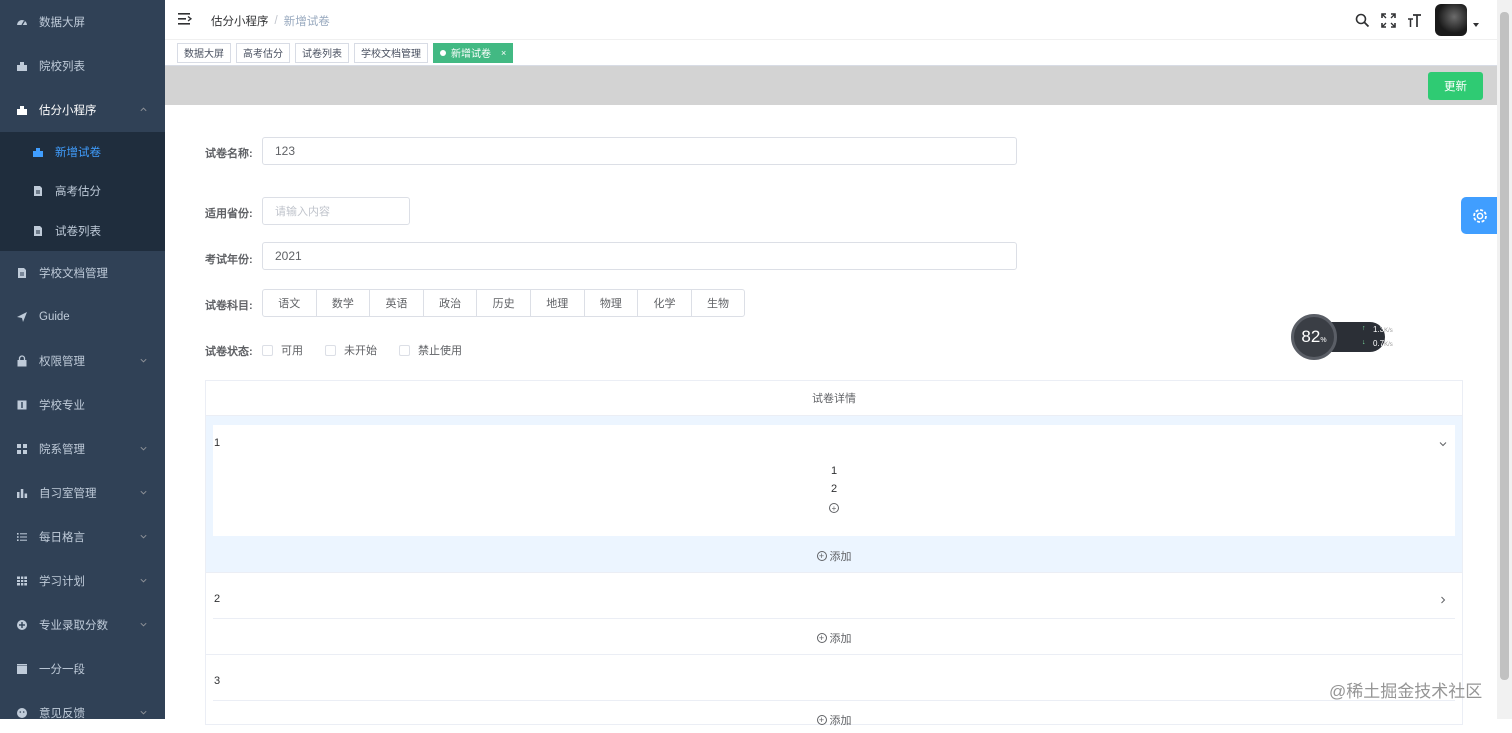 The image size is (1512, 733). Describe the element at coordinates (73, 625) in the screenshot. I see `sidebar-item-label: 专业录取分数` at that location.